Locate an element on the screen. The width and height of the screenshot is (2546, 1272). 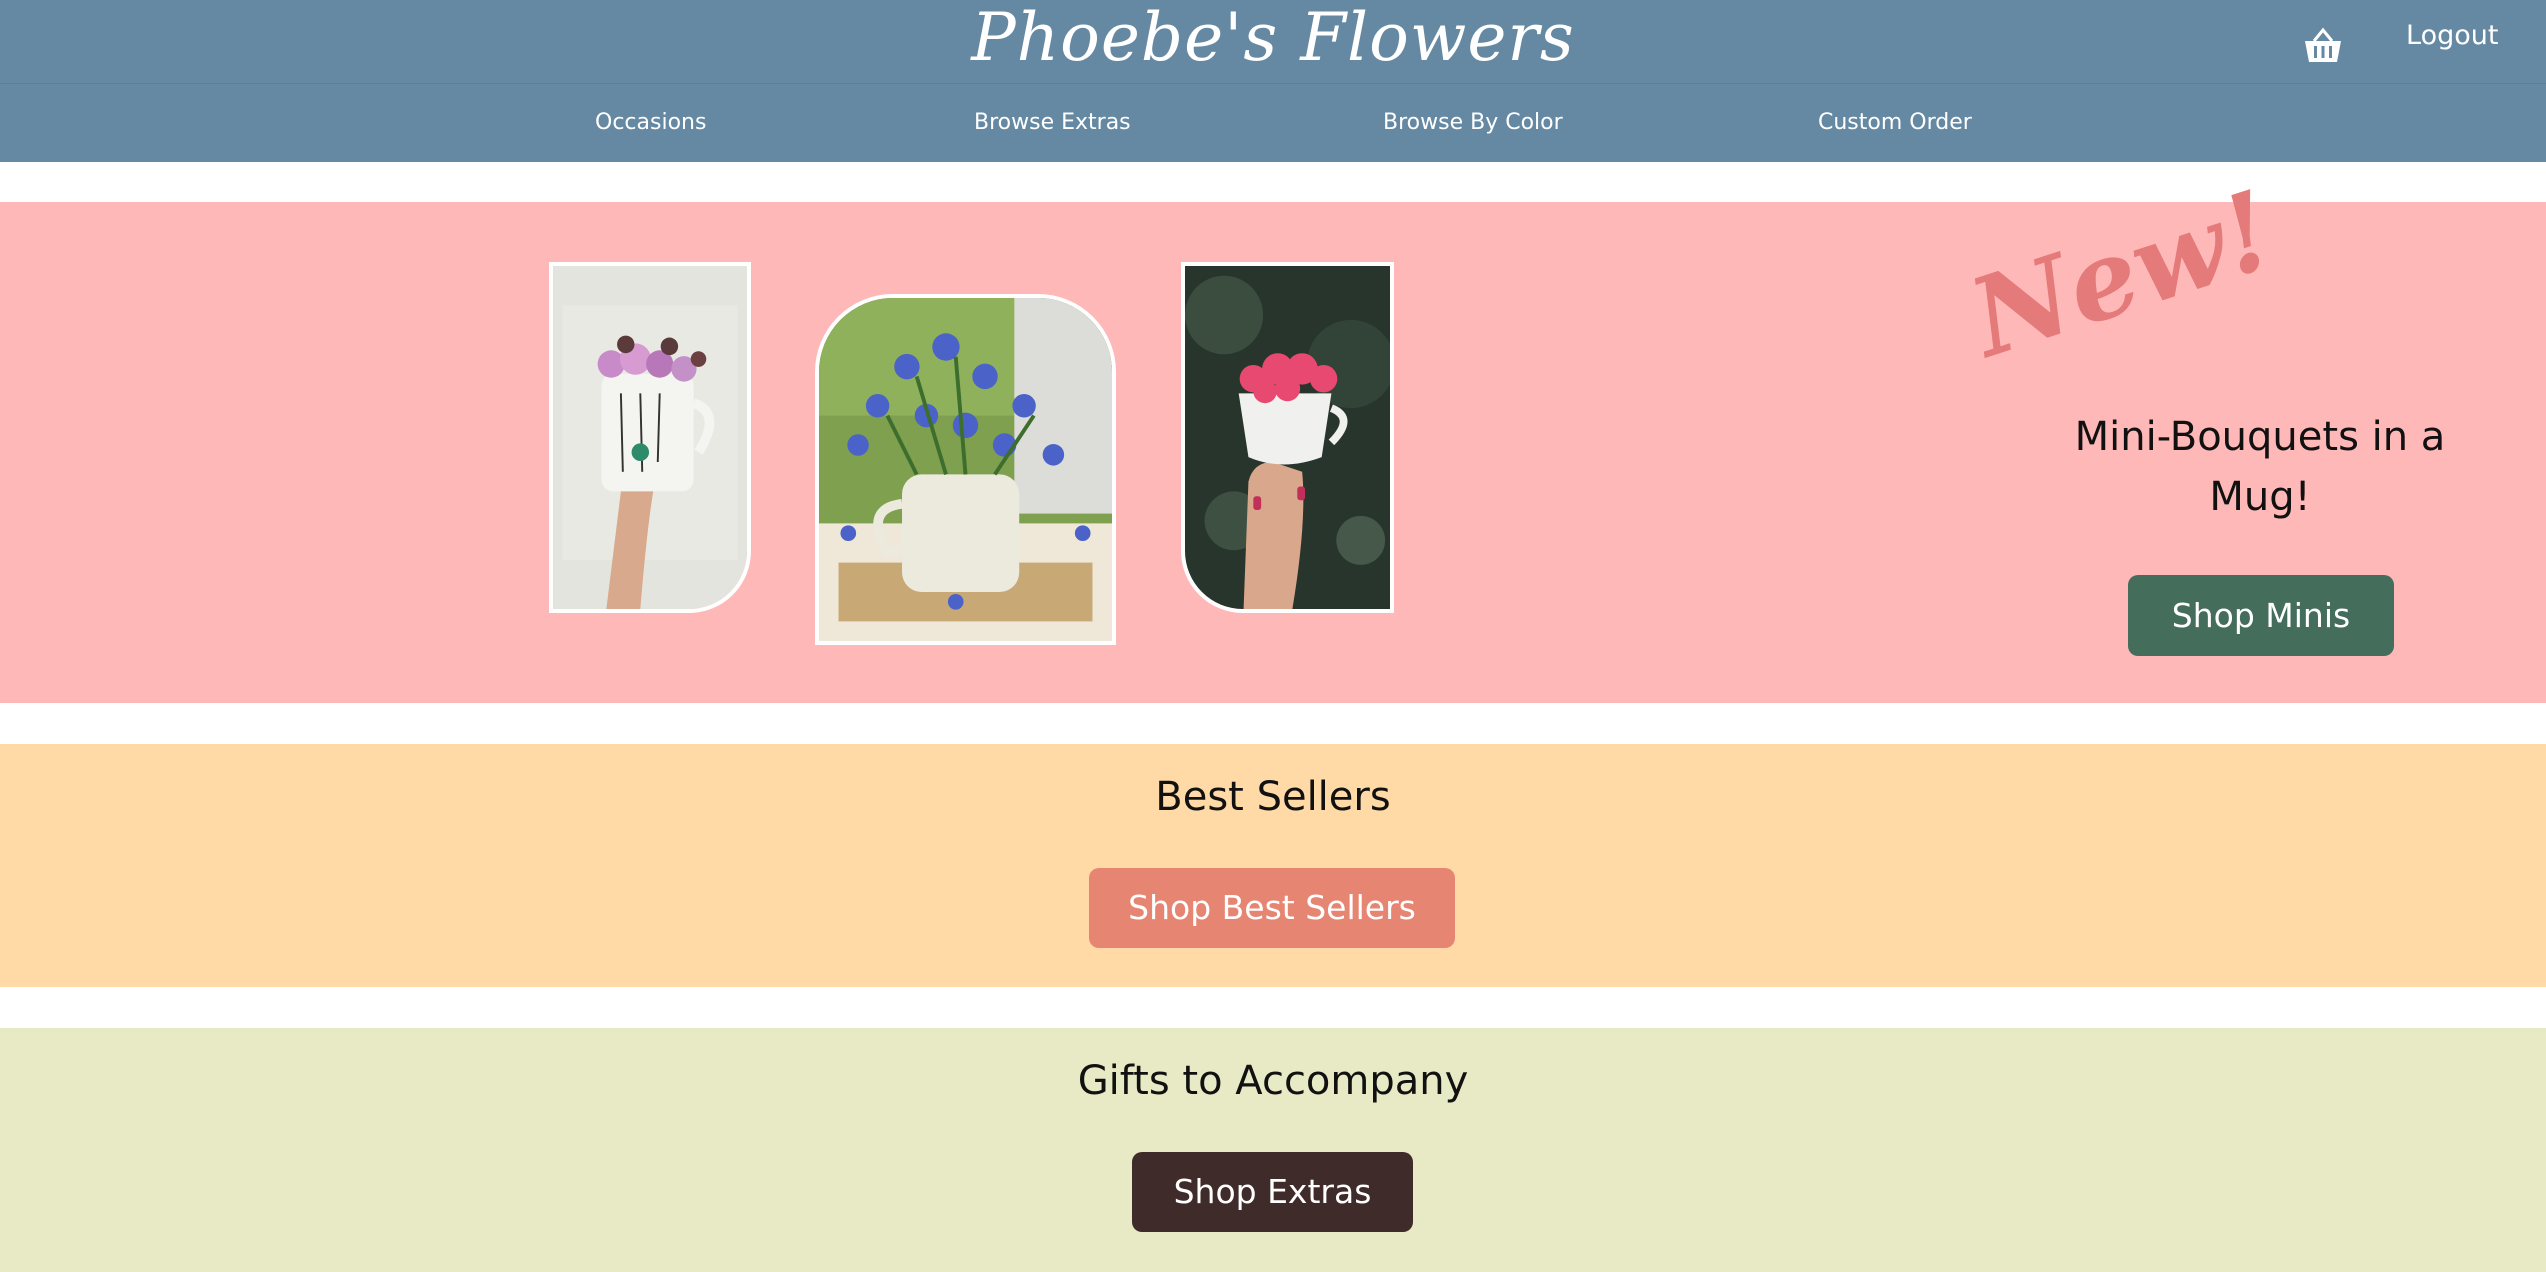
photo-mug-blue-flowers is located at coordinates (965, 469).